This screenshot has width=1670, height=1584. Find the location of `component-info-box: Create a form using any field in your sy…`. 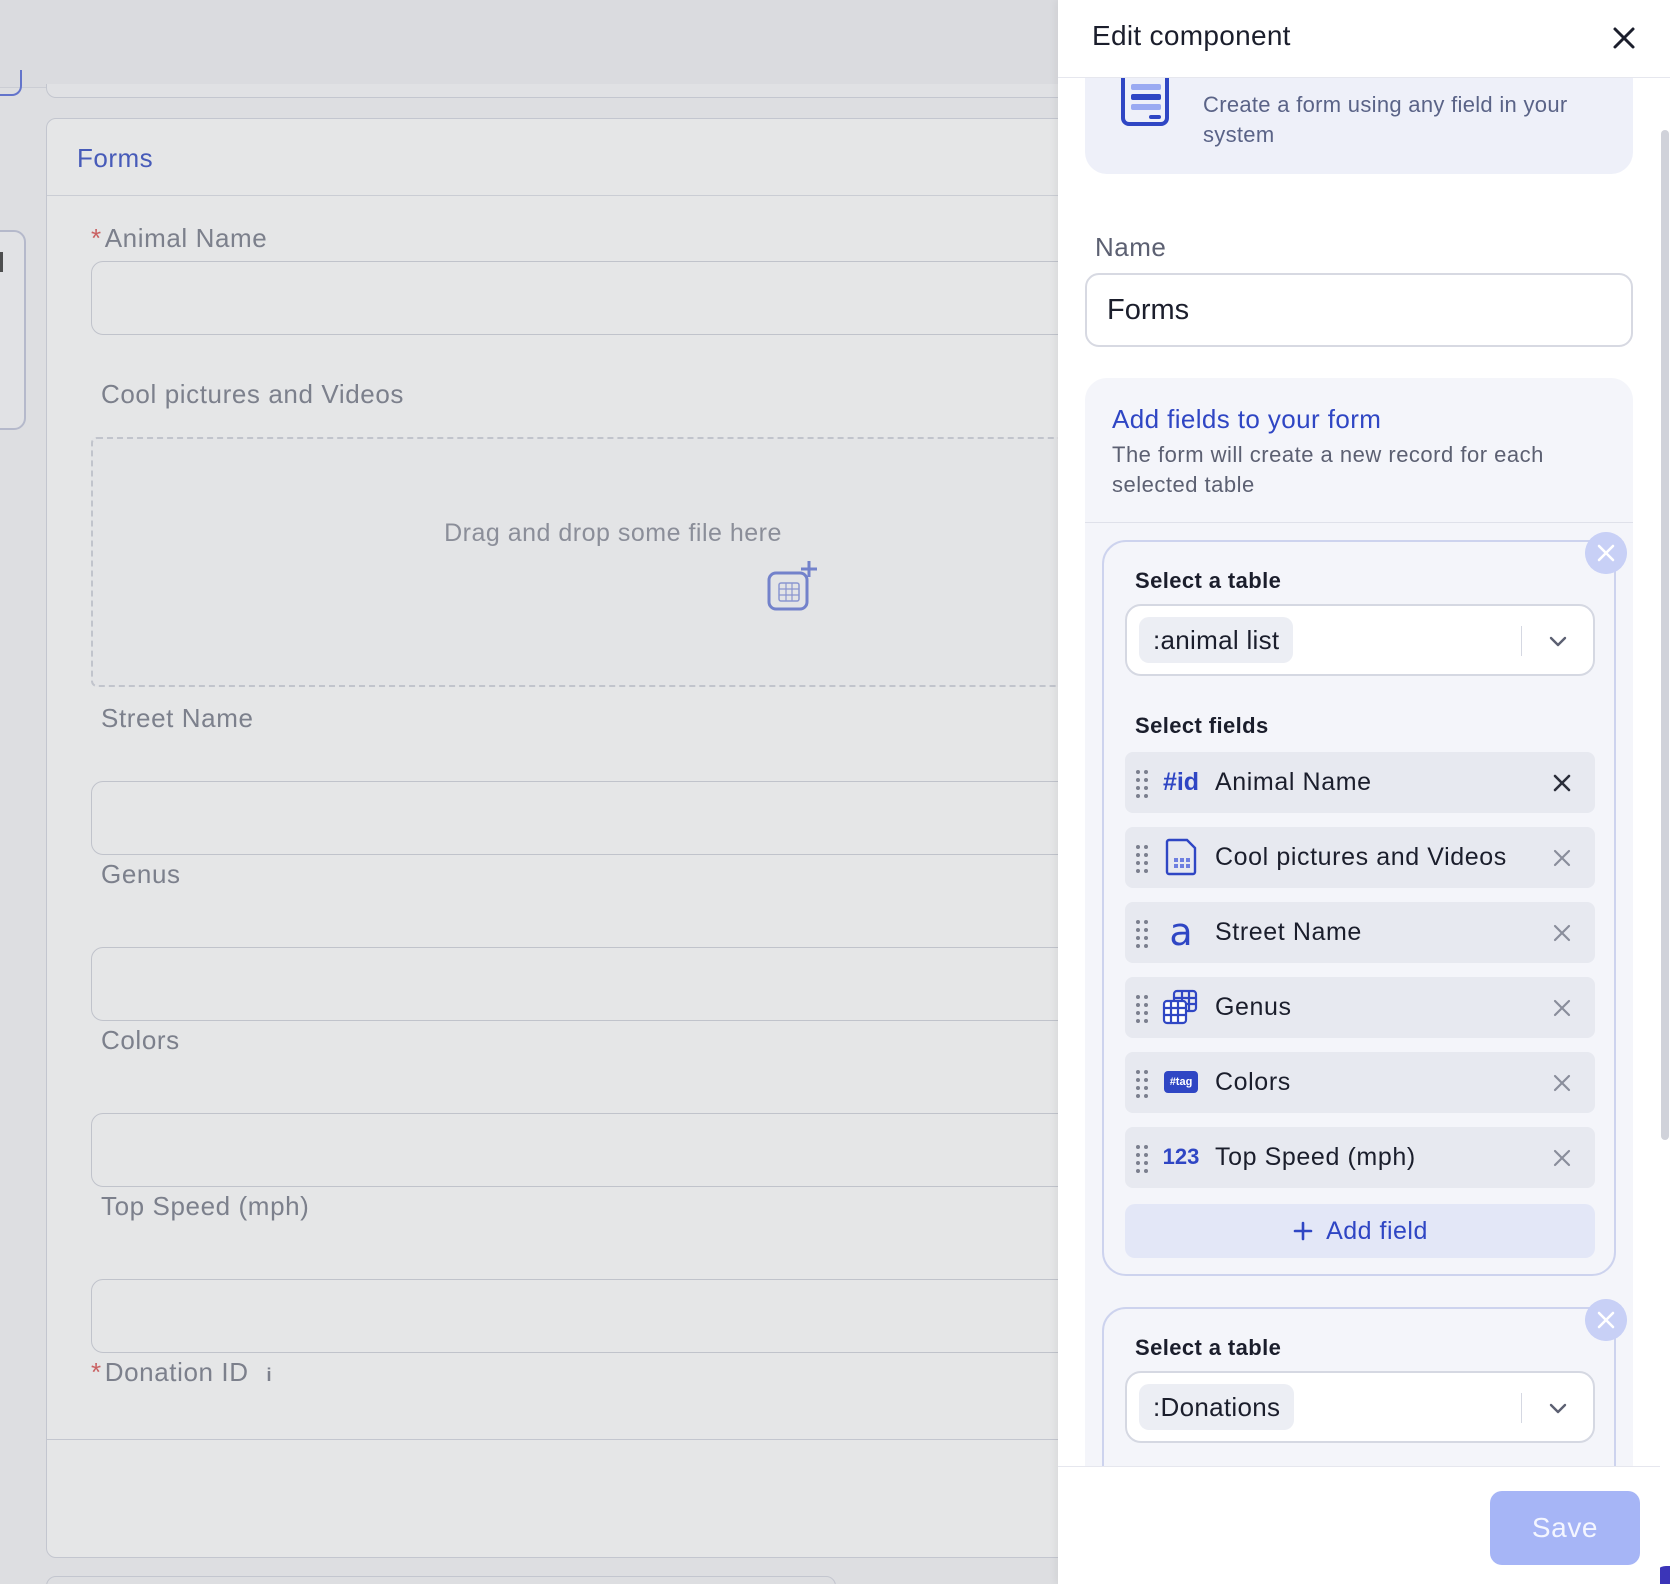

component-info-box: Create a form using any field in your sy… is located at coordinates (1359, 126).